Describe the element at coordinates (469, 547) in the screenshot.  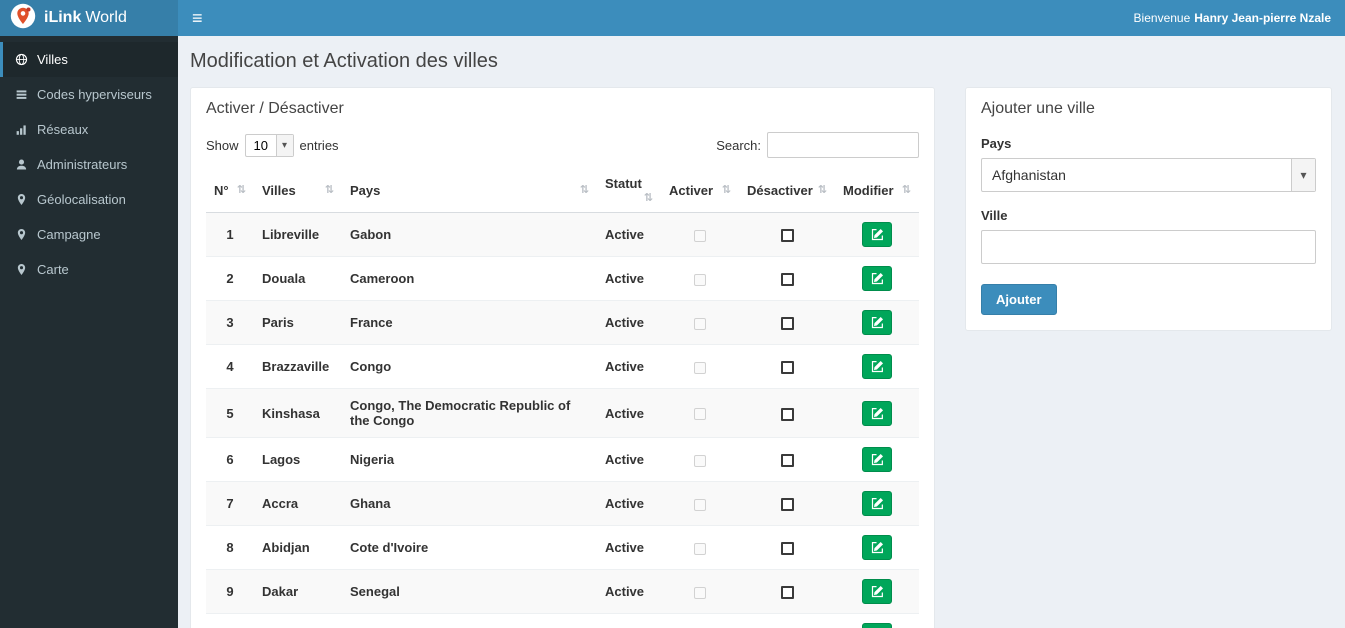
I see `cell-pays: Cote d'Ivoire` at that location.